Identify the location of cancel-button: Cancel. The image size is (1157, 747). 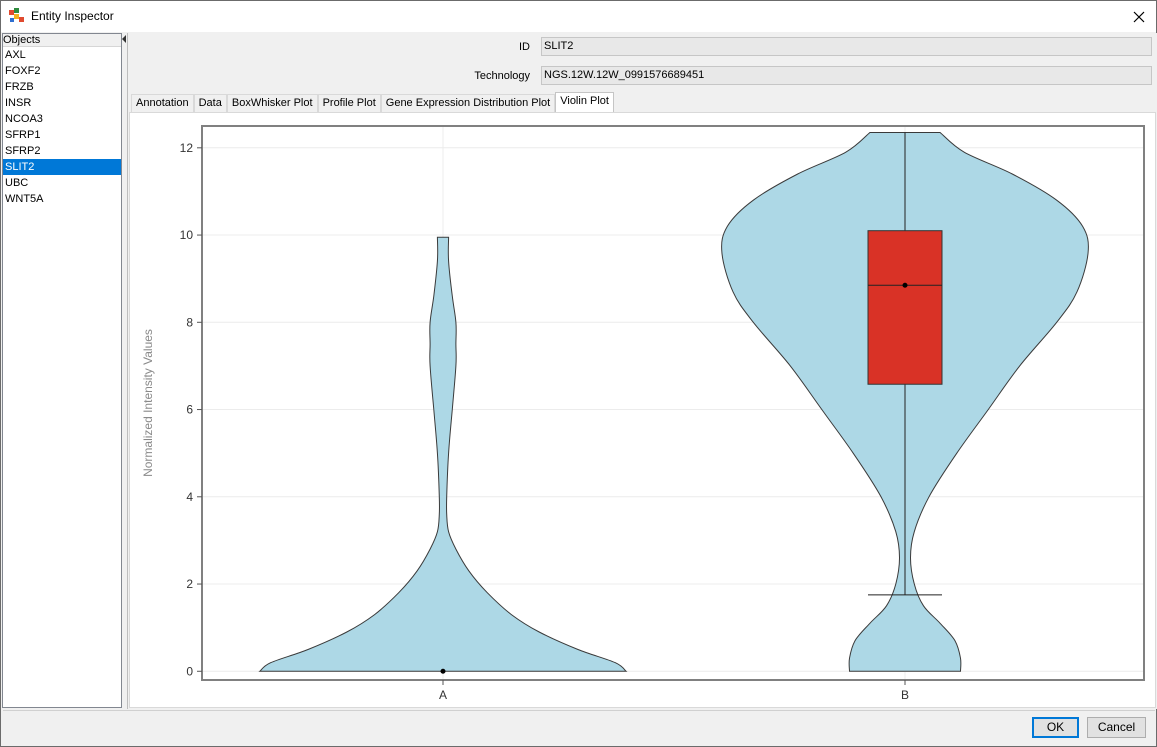
(1116, 727).